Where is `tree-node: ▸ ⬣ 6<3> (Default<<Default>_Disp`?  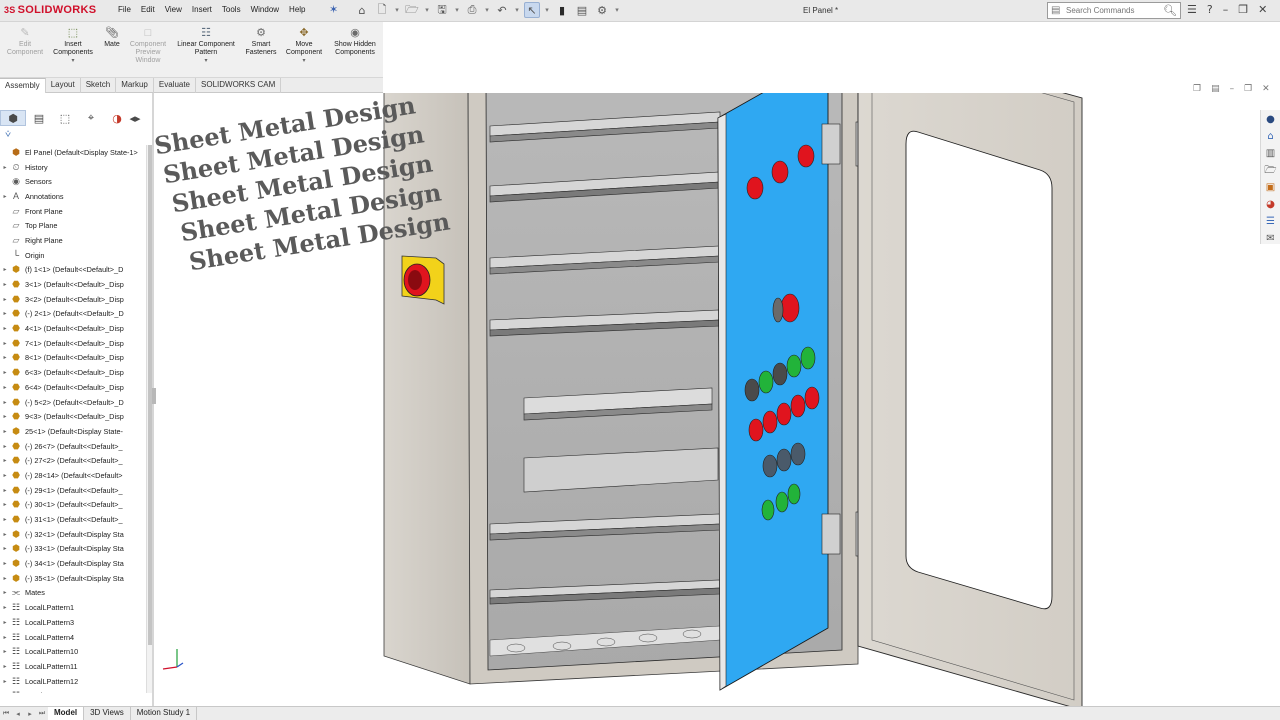
tree-node: ▸ ⬣ 6<3> (Default<<Default>_Disp is located at coordinates (73, 372).